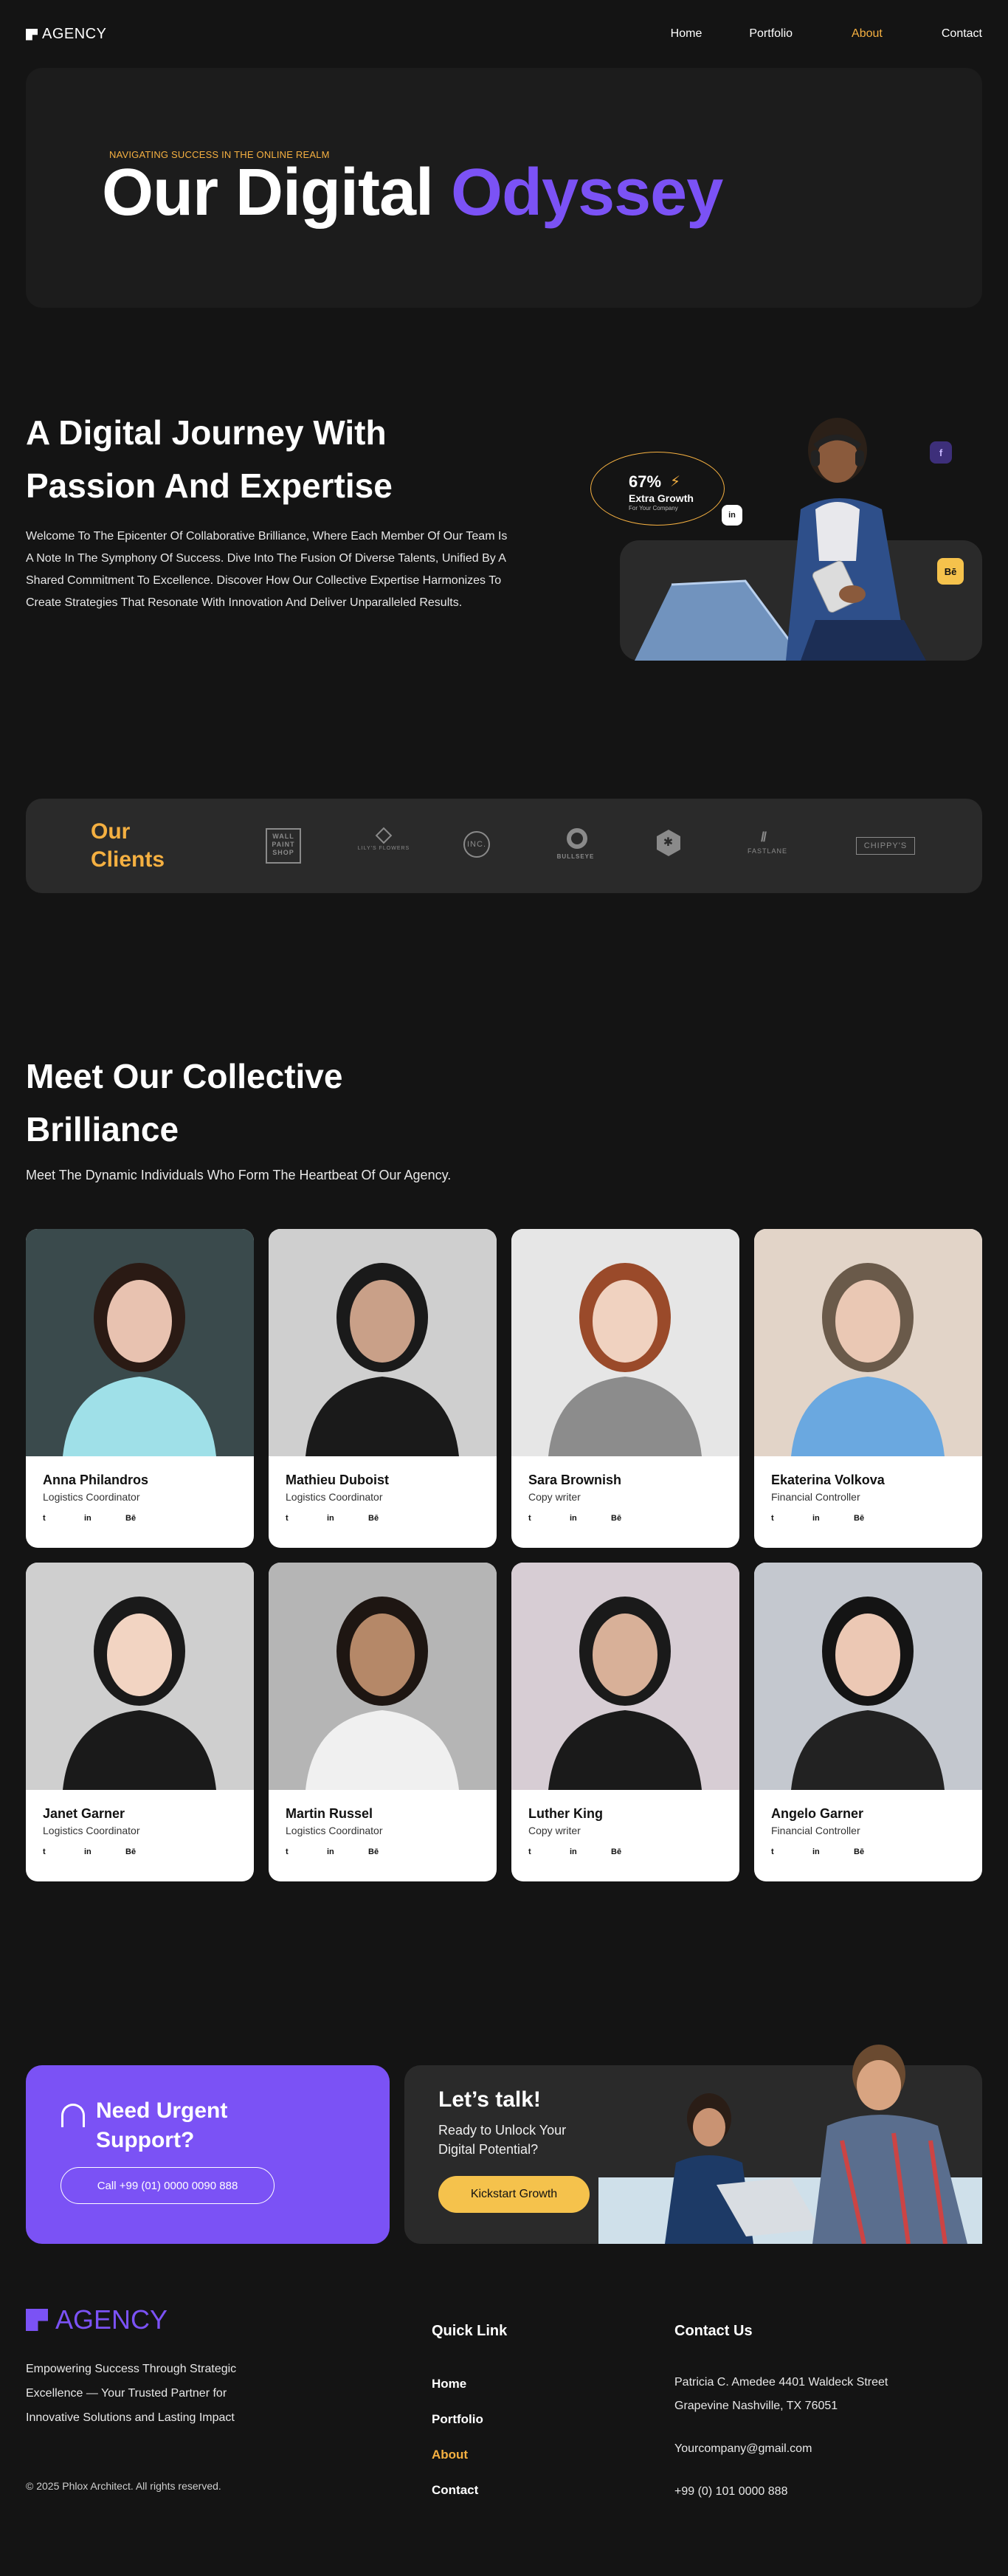 This screenshot has width=1008, height=2576. I want to click on client-logo-chippys: CHIPPY'S, so click(886, 846).